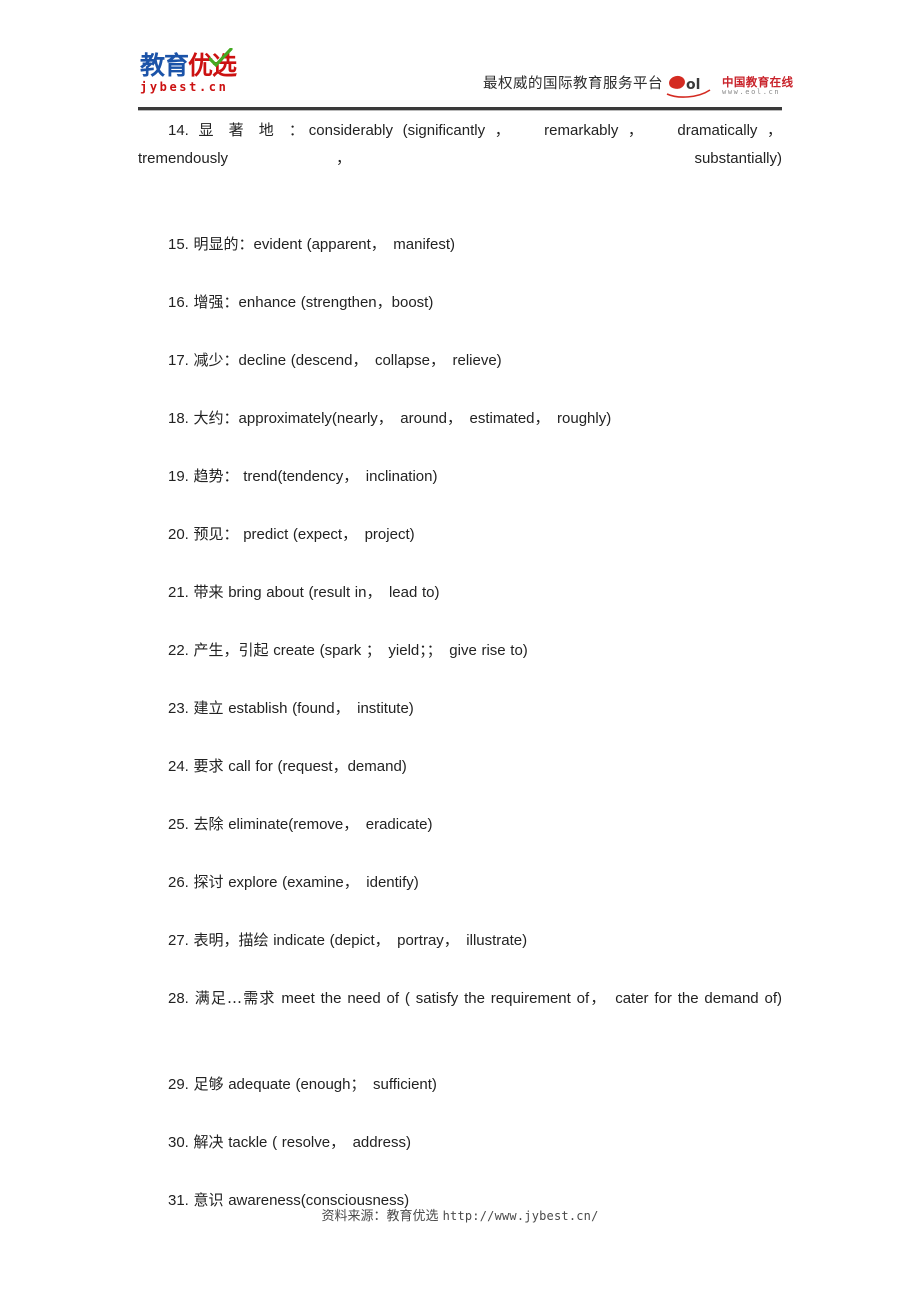 This screenshot has width=920, height=1302. What do you see at coordinates (460, 824) in the screenshot?
I see `list-item: 25. 去除 eliminate(remove， eradicate)` at bounding box center [460, 824].